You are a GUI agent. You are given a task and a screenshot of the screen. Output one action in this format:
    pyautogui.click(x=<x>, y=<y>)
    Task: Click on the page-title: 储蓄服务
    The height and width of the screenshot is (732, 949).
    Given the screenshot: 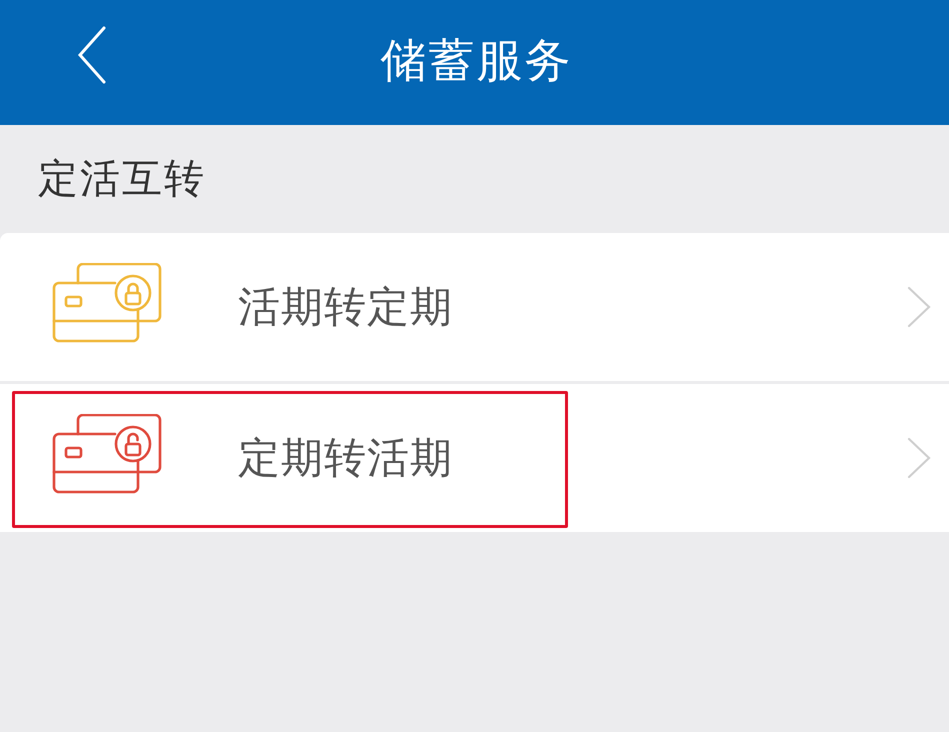 What is the action you would take?
    pyautogui.click(x=476, y=59)
    